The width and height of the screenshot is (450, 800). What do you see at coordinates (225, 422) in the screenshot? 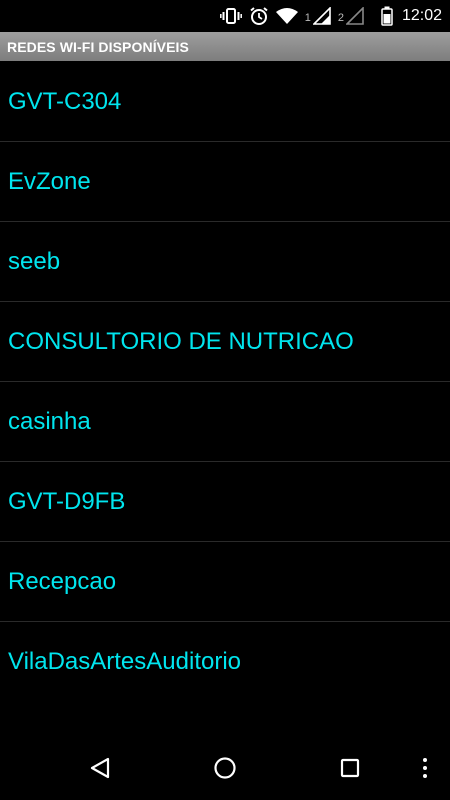
I see `network-item: casinha` at bounding box center [225, 422].